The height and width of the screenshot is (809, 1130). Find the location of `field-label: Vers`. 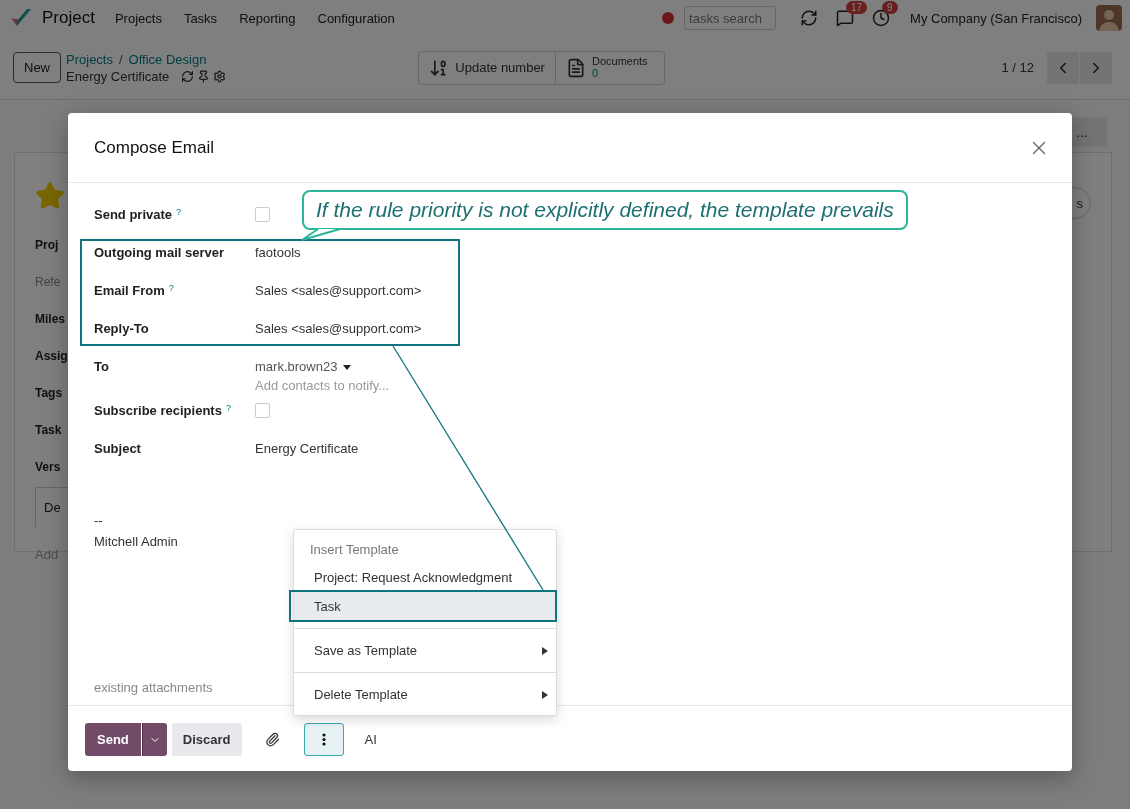

field-label: Vers is located at coordinates (48, 467).